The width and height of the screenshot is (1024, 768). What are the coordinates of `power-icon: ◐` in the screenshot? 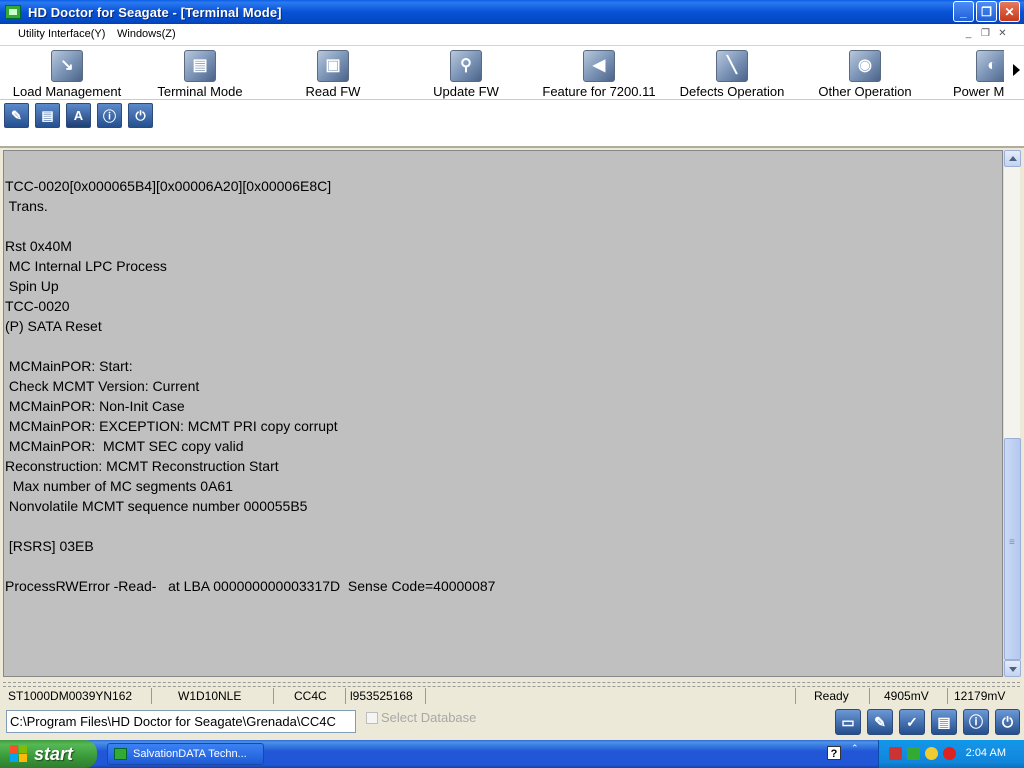 It's located at (990, 66).